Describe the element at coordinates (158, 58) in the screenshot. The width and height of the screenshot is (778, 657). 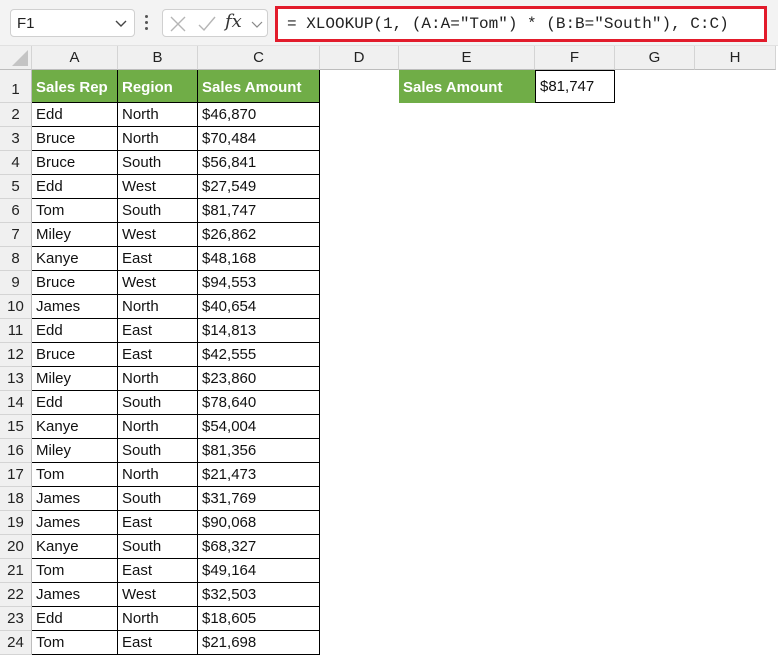
I see `column-header-b: B` at that location.